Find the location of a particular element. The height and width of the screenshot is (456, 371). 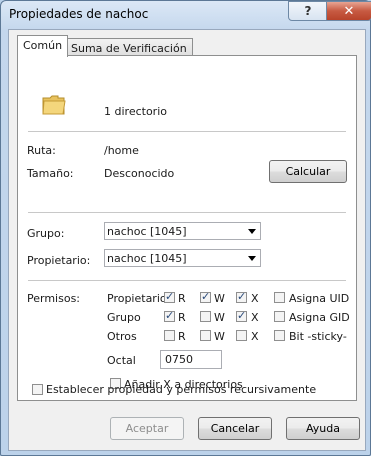

checkbox-propietario-x is located at coordinates (241, 296).